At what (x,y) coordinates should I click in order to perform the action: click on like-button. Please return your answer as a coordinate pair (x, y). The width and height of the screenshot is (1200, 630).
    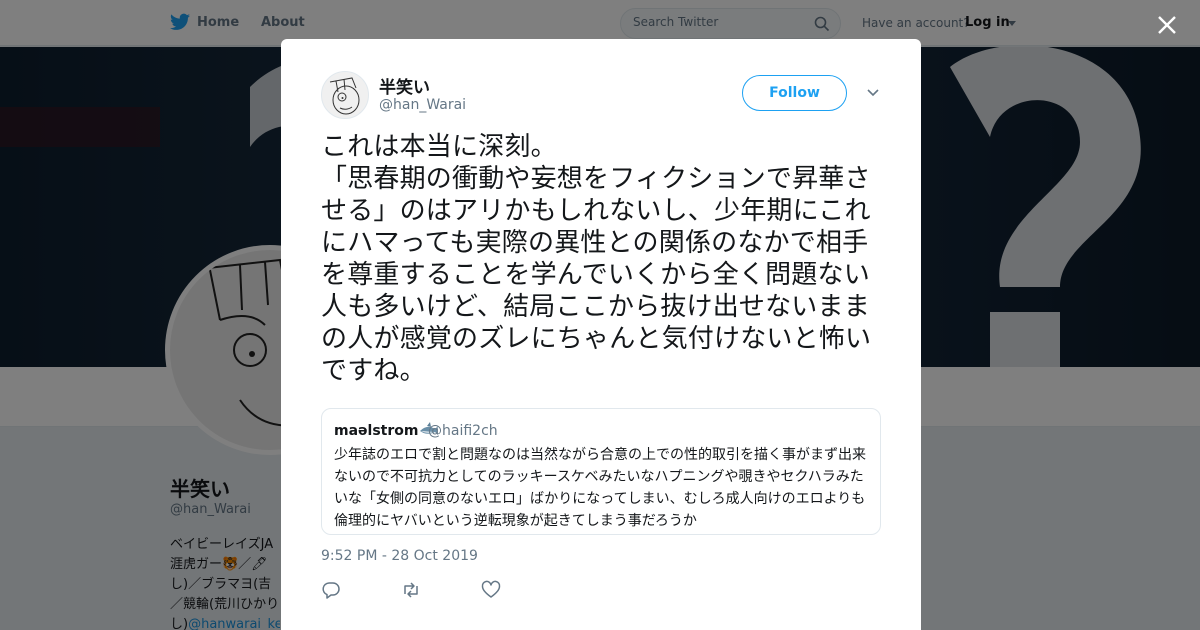
    Looking at the image, I should click on (521, 591).